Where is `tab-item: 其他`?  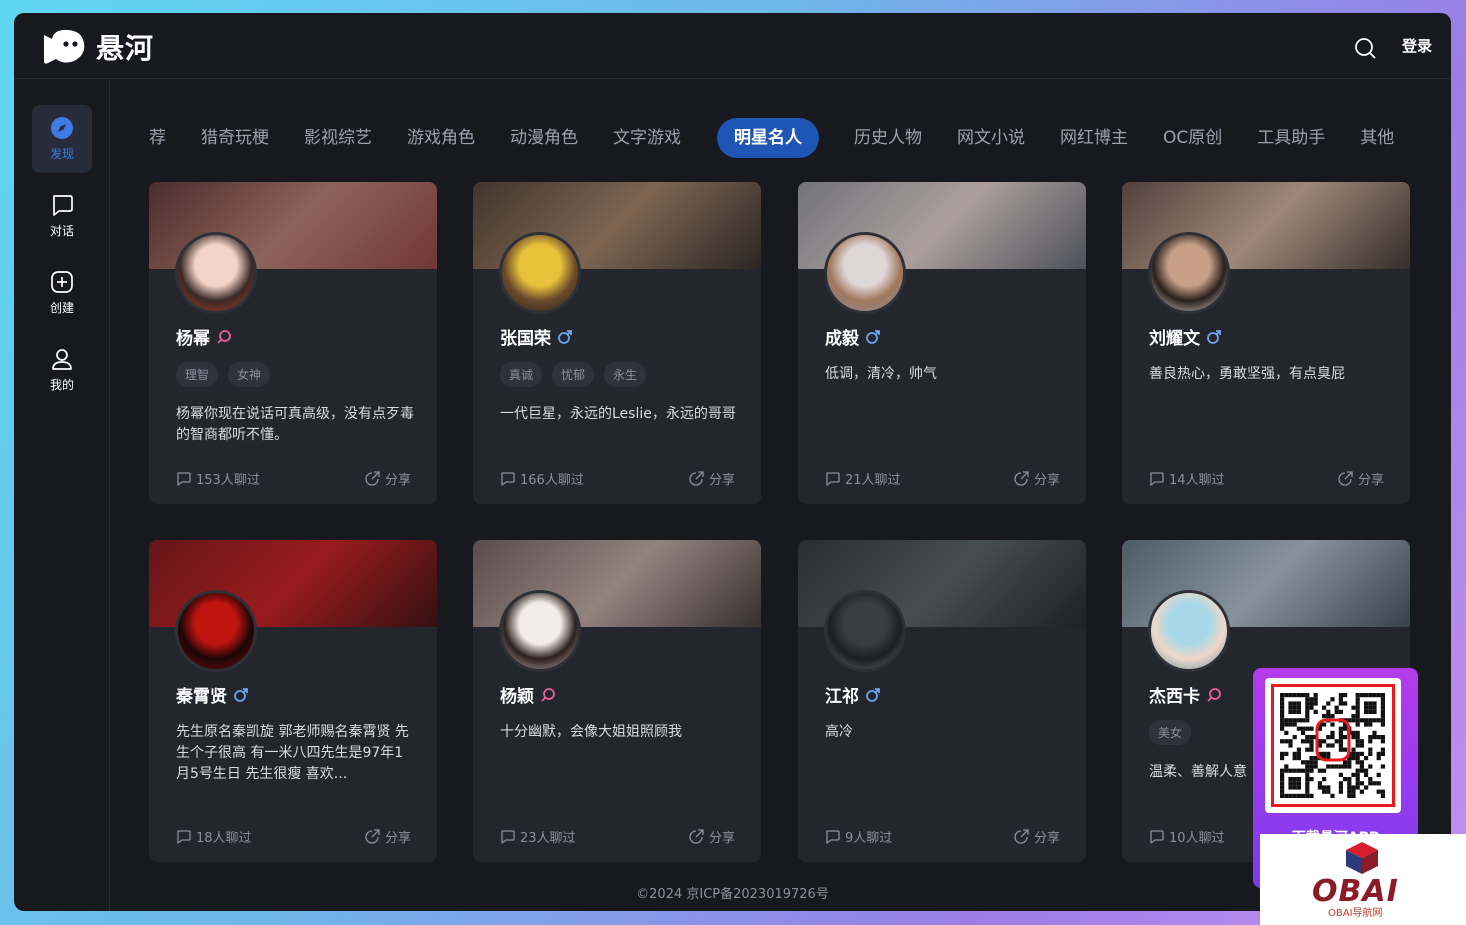 tab-item: 其他 is located at coordinates (1377, 138).